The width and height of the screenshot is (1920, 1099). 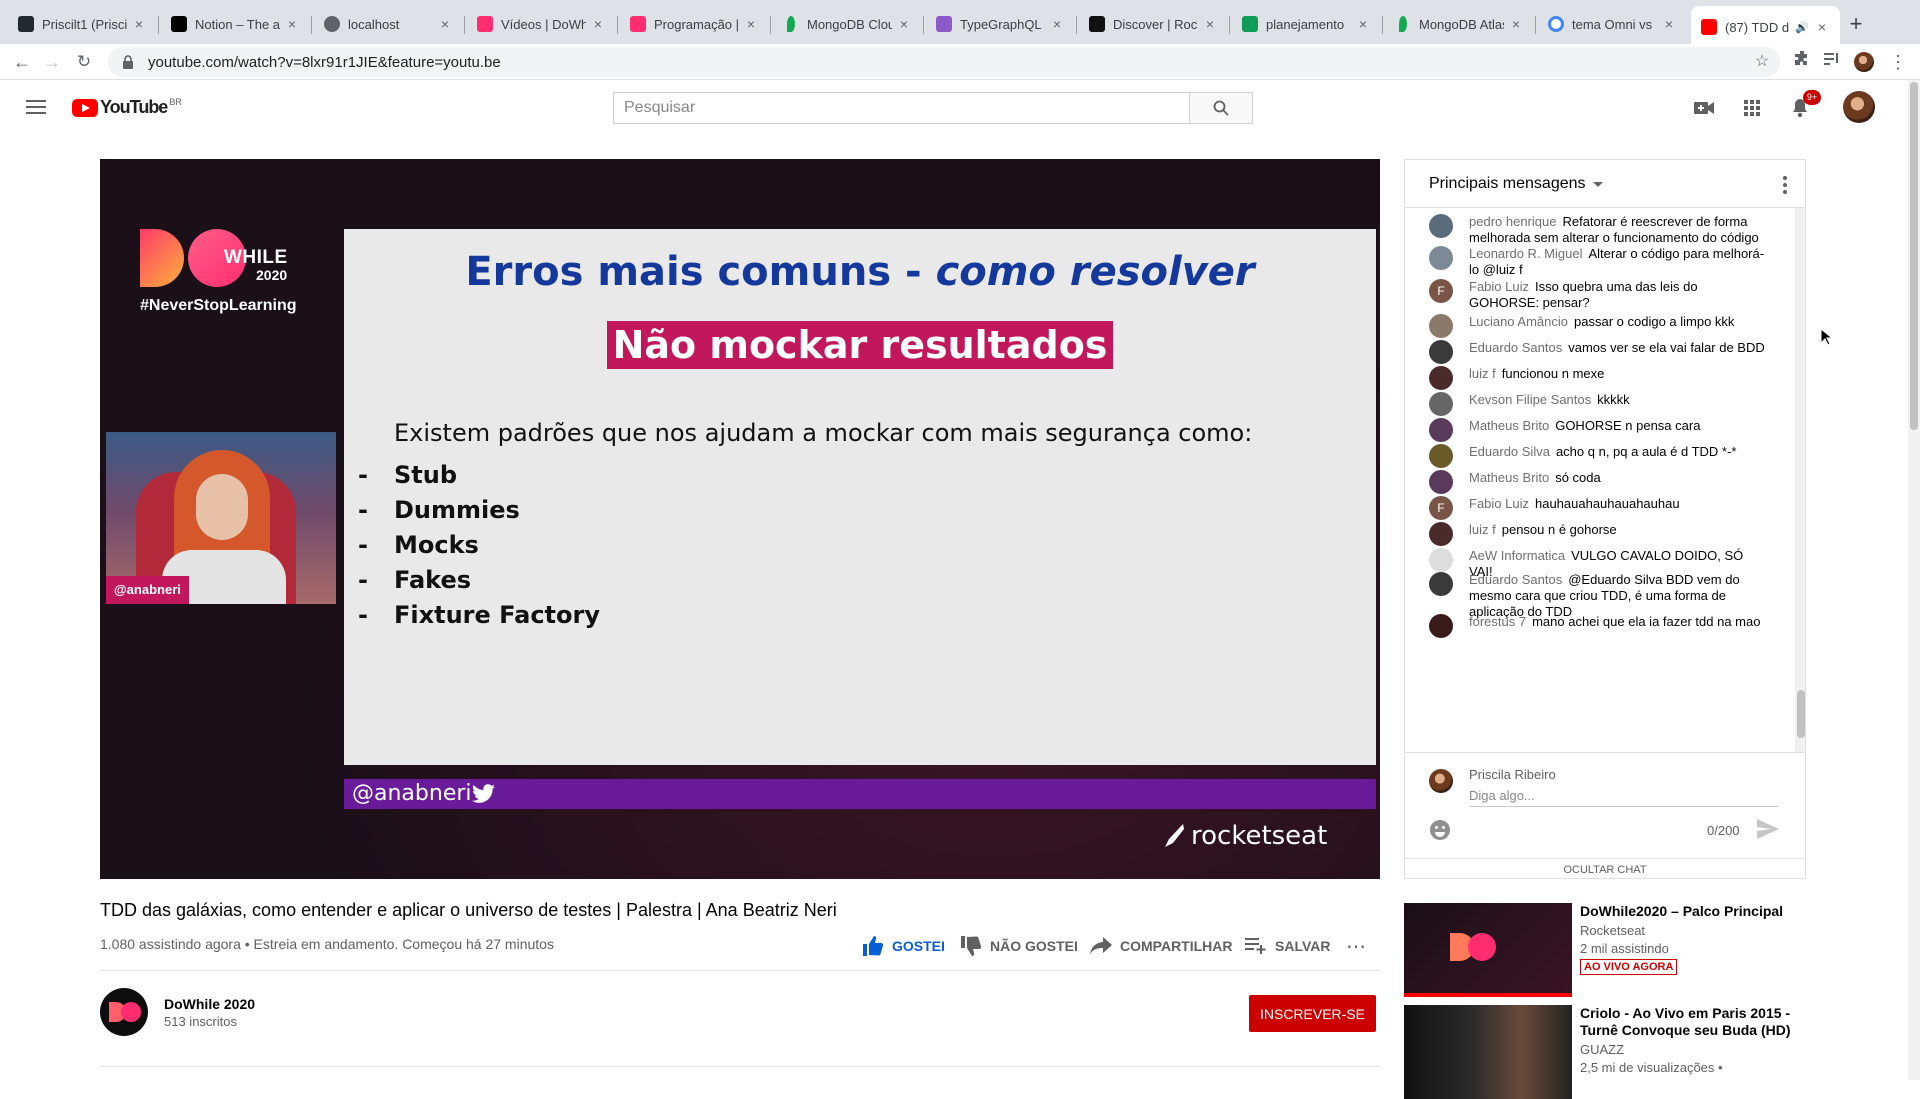 What do you see at coordinates (52, 62) in the screenshot?
I see `forward-icon: →` at bounding box center [52, 62].